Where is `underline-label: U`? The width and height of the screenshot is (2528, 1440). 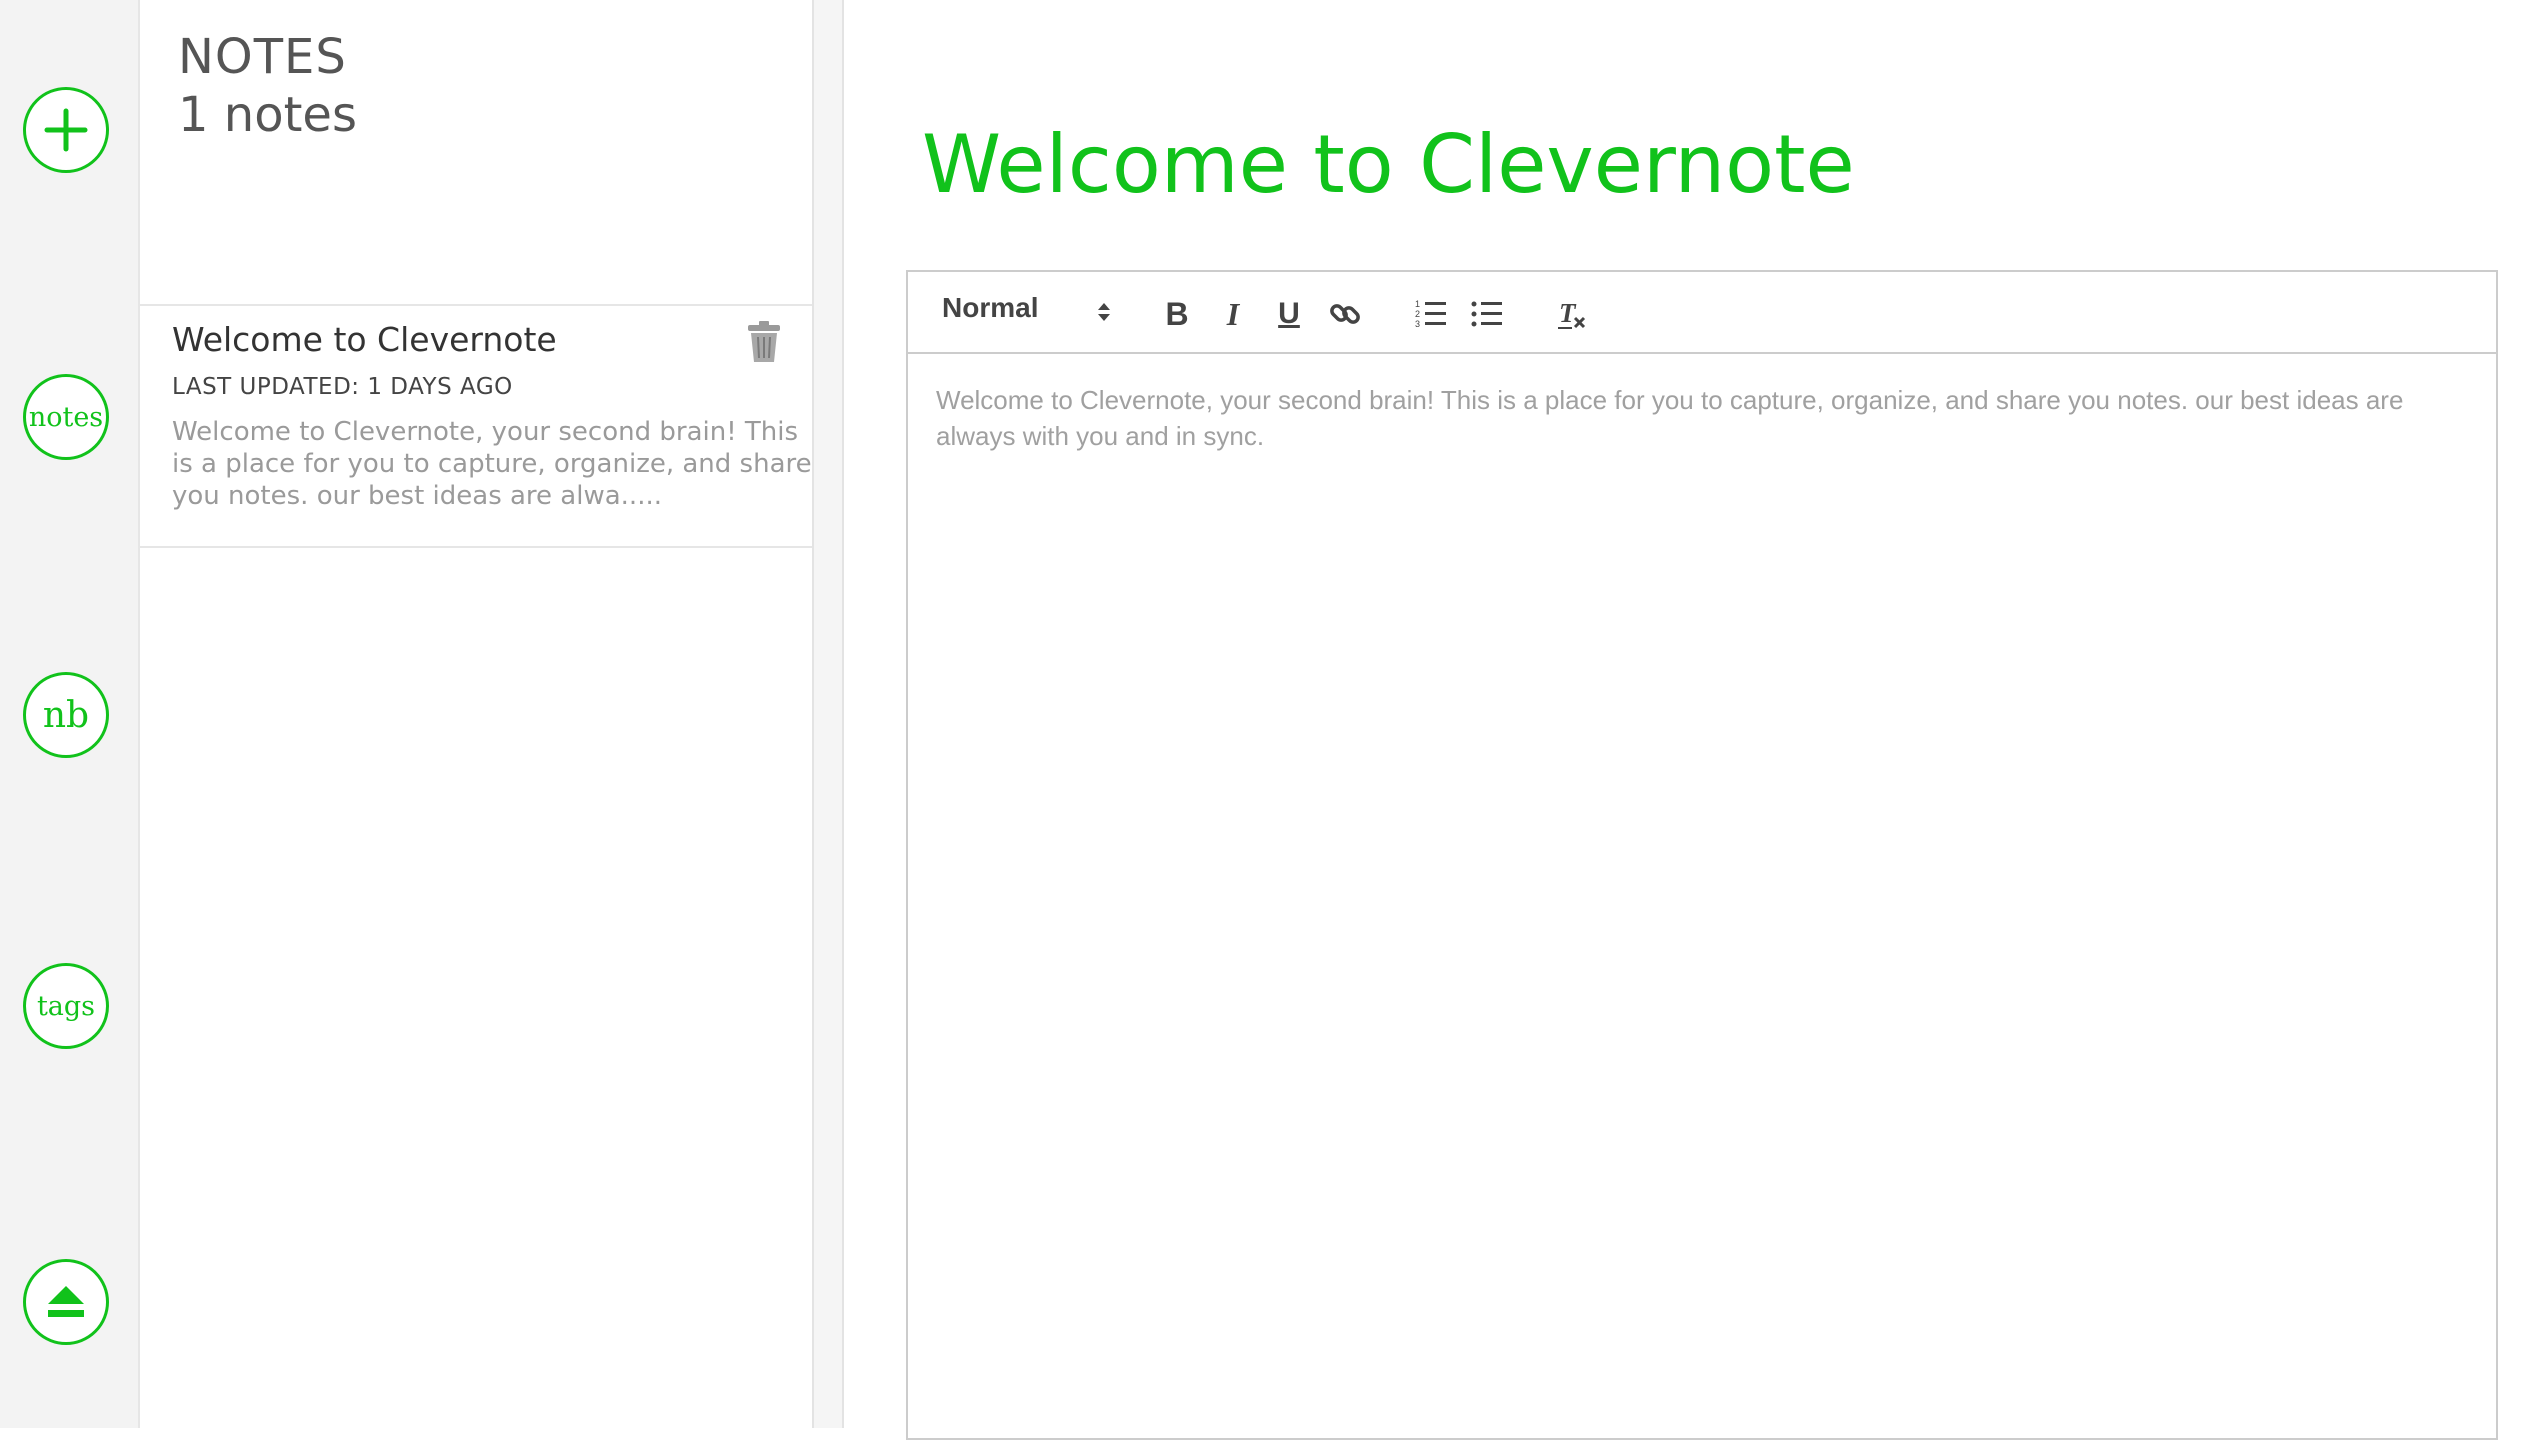
underline-label: U is located at coordinates (1289, 313).